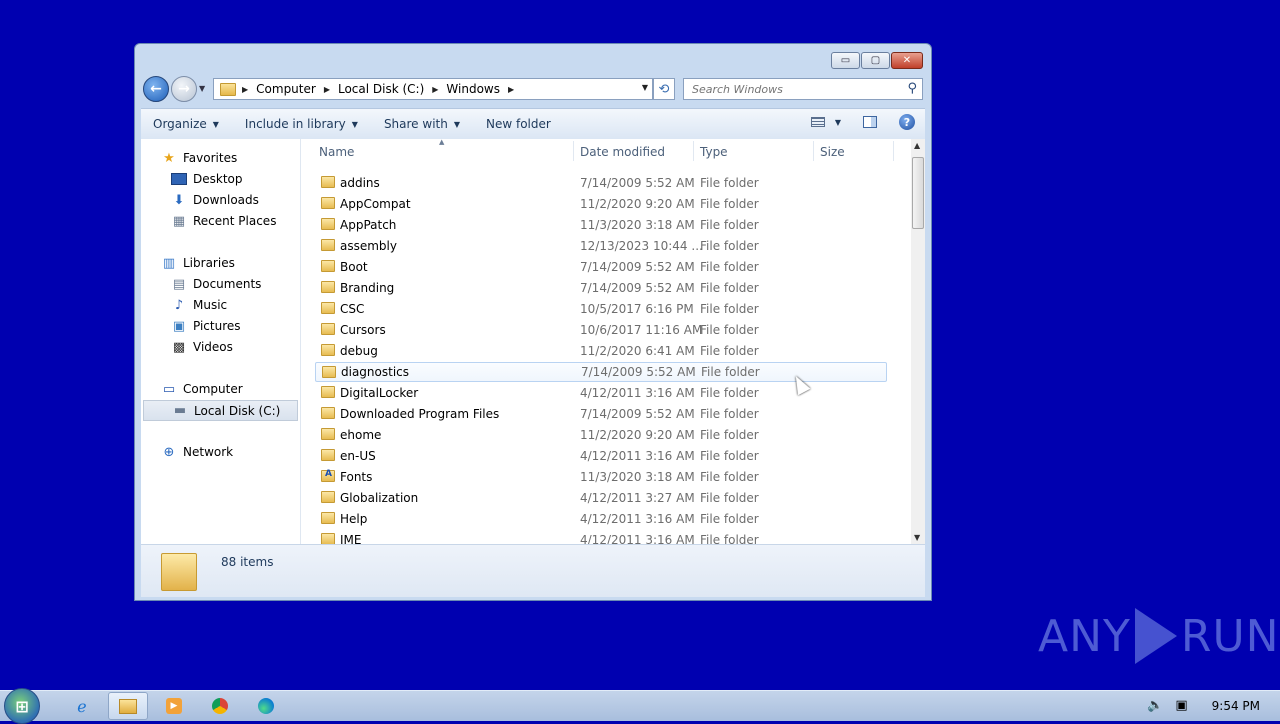  What do you see at coordinates (637, 204) in the screenshot?
I see `file-date: 11/2/2020 9:20 AM` at bounding box center [637, 204].